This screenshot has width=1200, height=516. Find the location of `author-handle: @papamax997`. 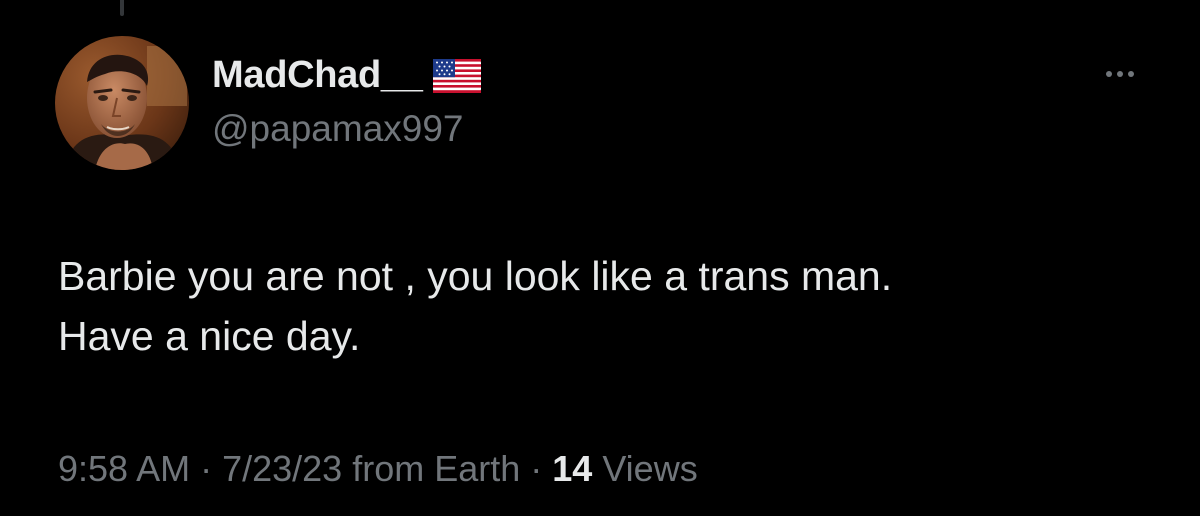

author-handle: @papamax997 is located at coordinates (338, 129).